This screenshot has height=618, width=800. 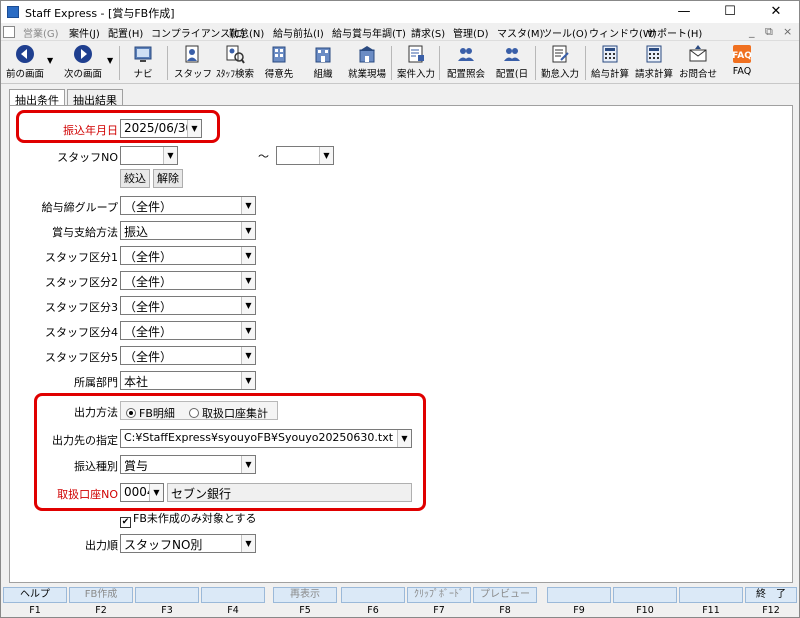 I want to click on toolbar-placement-inquiry-button: 配置照会, so click(x=466, y=63).